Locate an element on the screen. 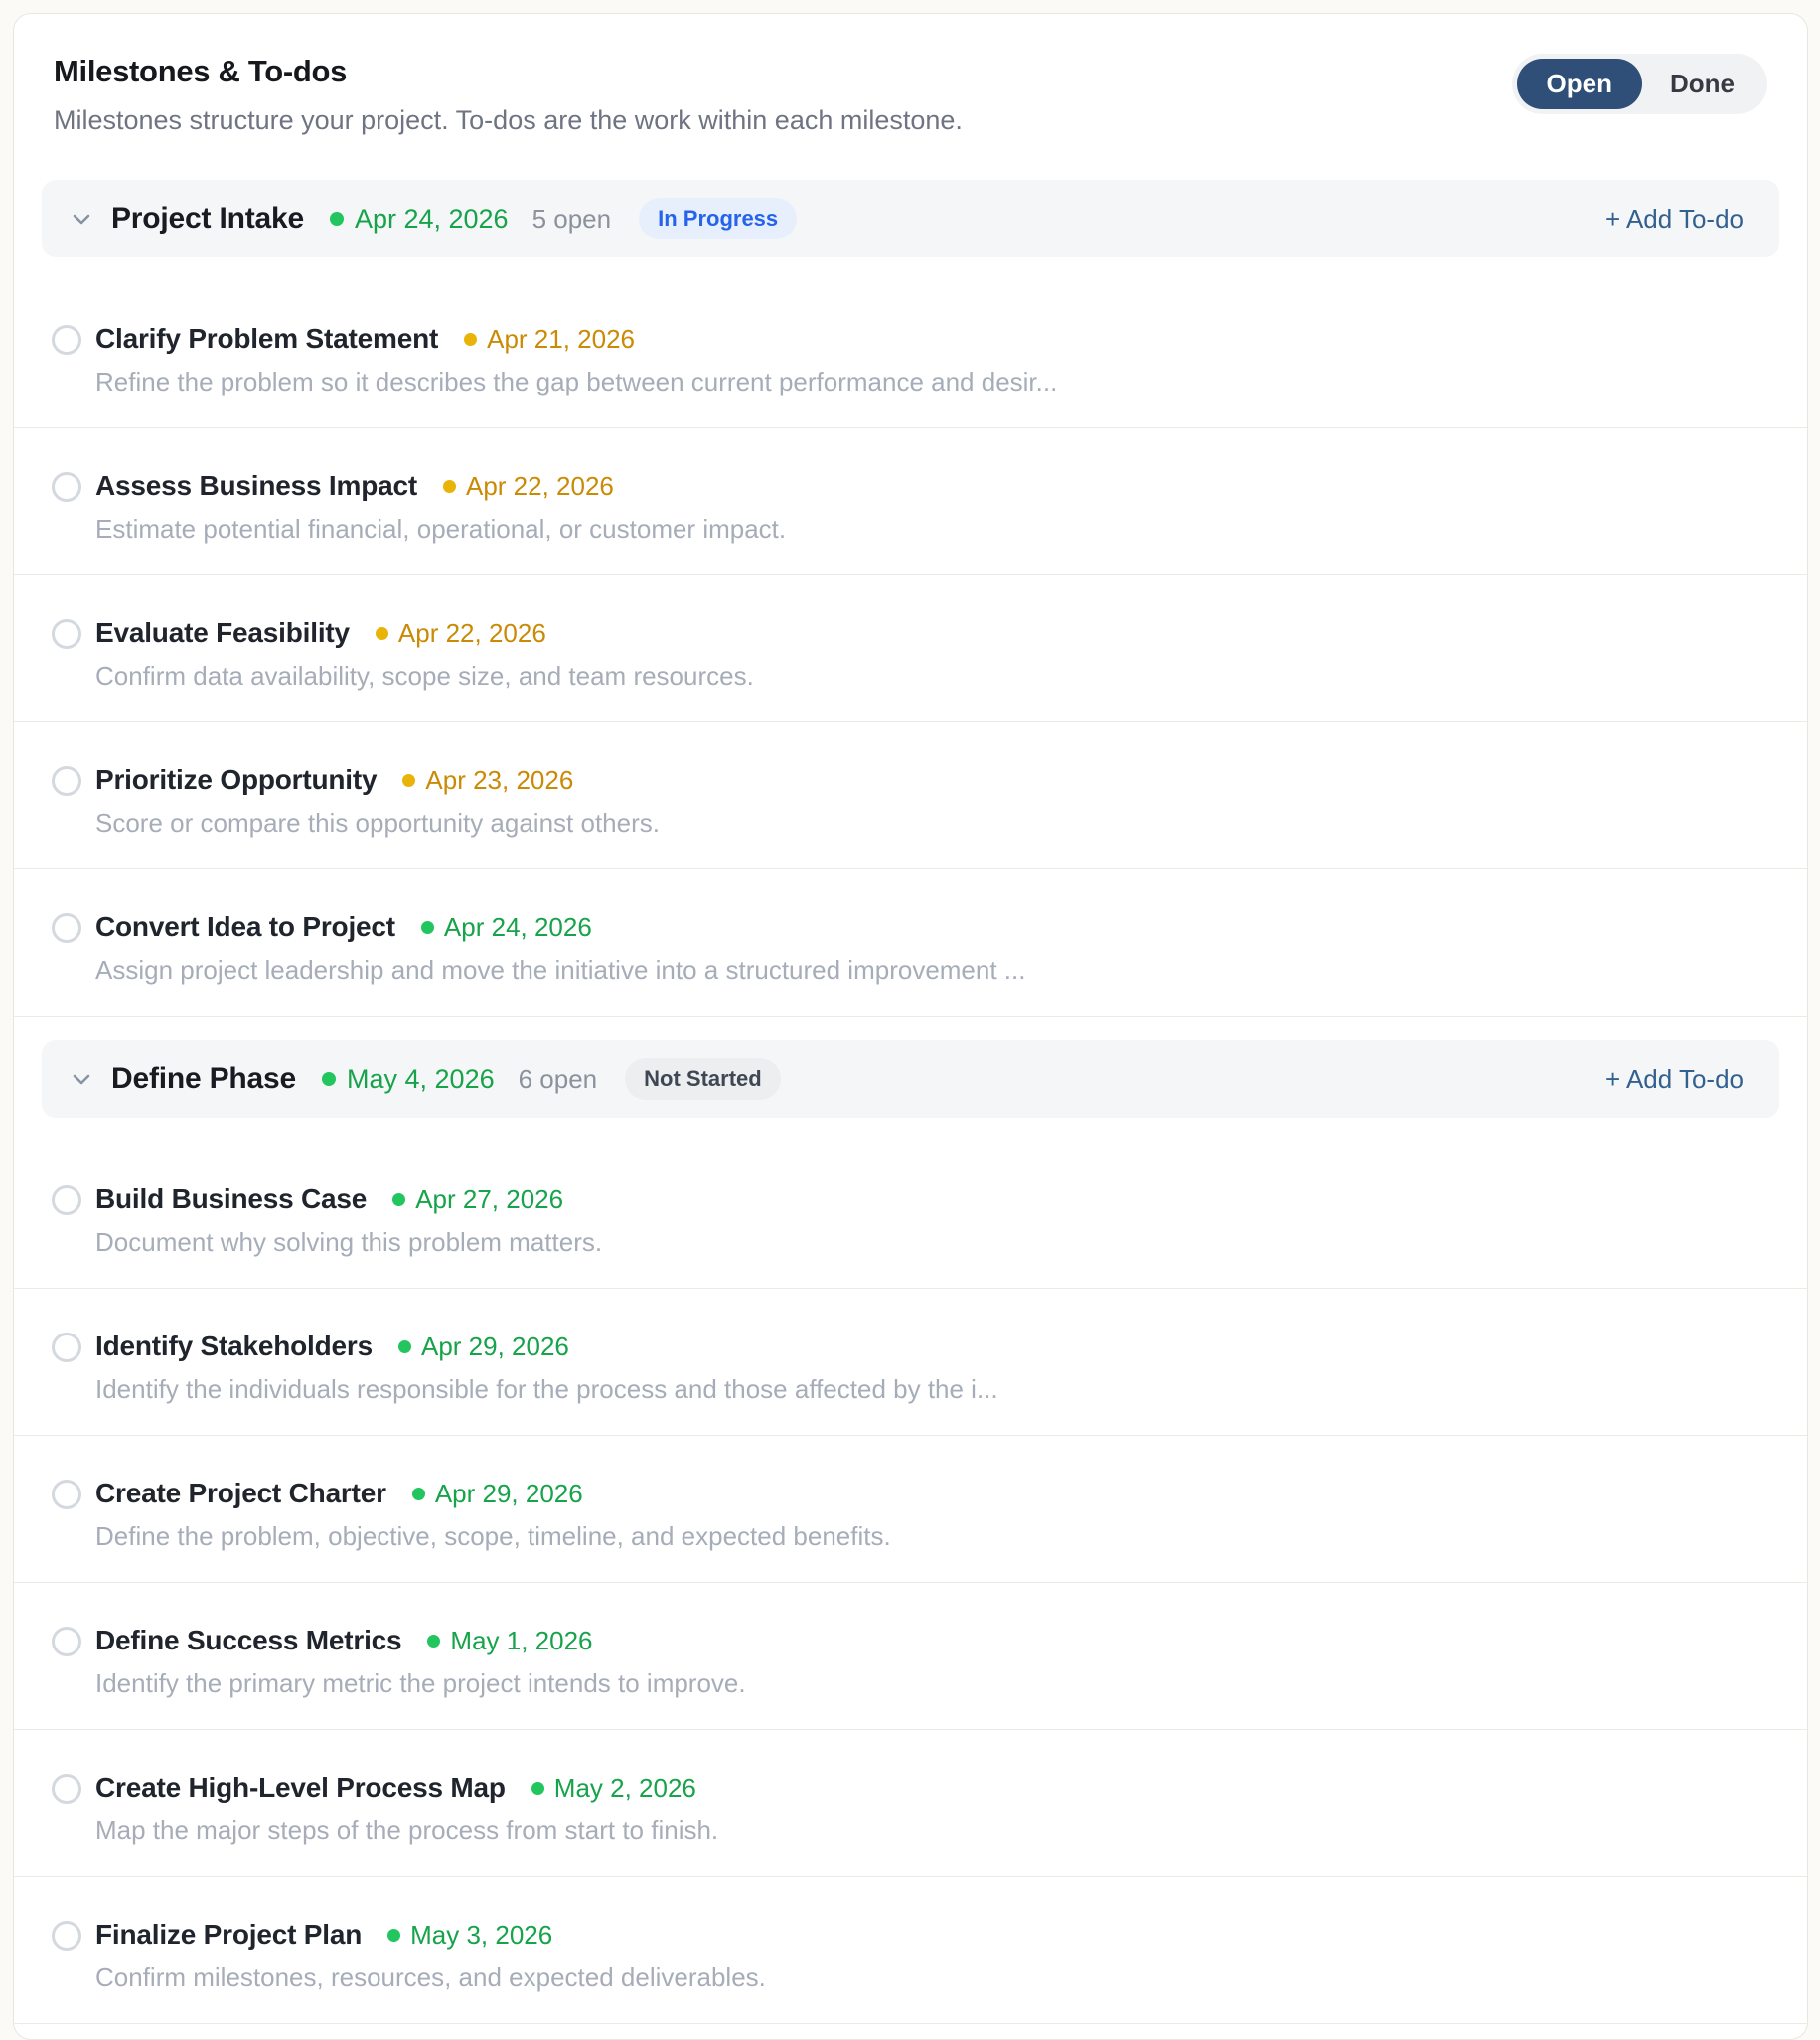  milestone-status-badge: In Progress is located at coordinates (718, 218).